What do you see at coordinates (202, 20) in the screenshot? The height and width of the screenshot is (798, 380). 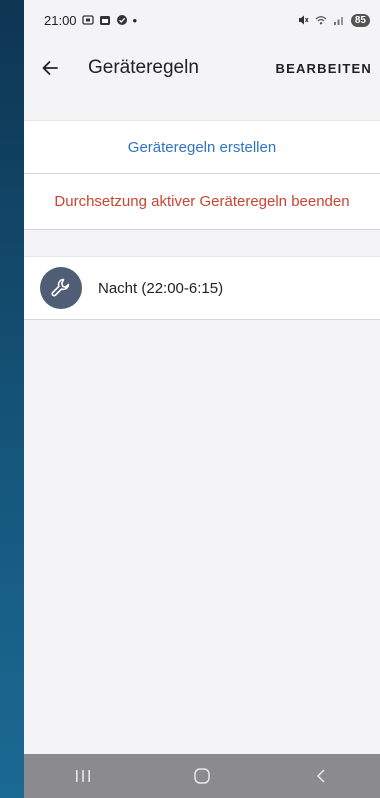 I see `status-bar: 21:00 • 85` at bounding box center [202, 20].